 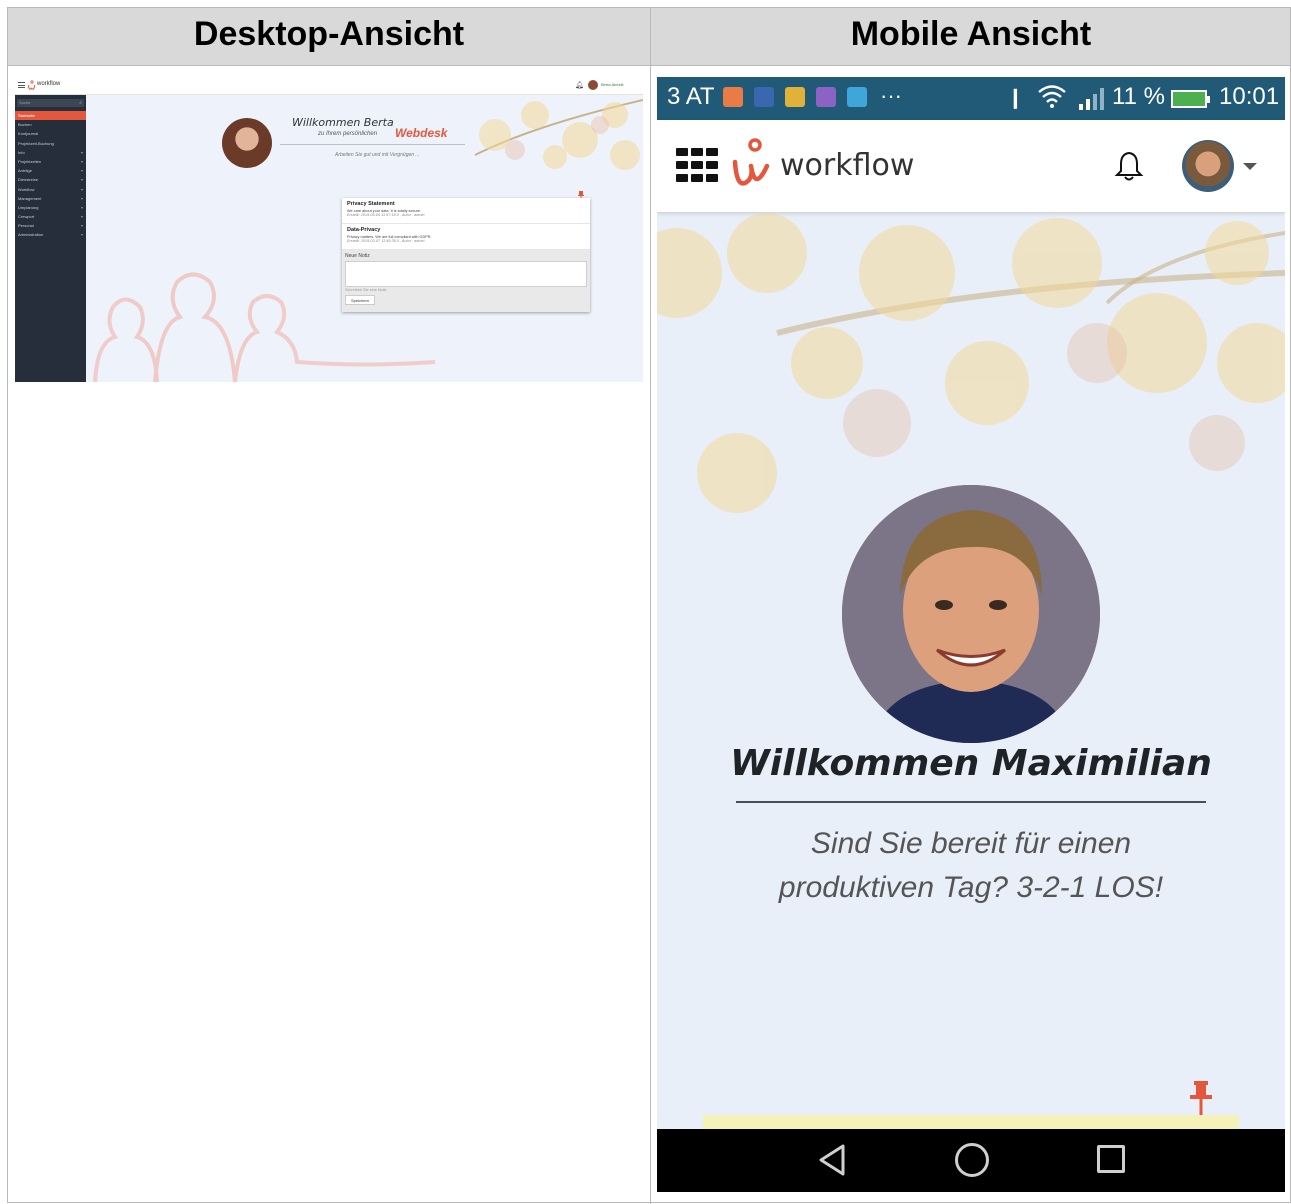 I want to click on sidebar-item: Projektzeit-Buchung, so click(x=50, y=143).